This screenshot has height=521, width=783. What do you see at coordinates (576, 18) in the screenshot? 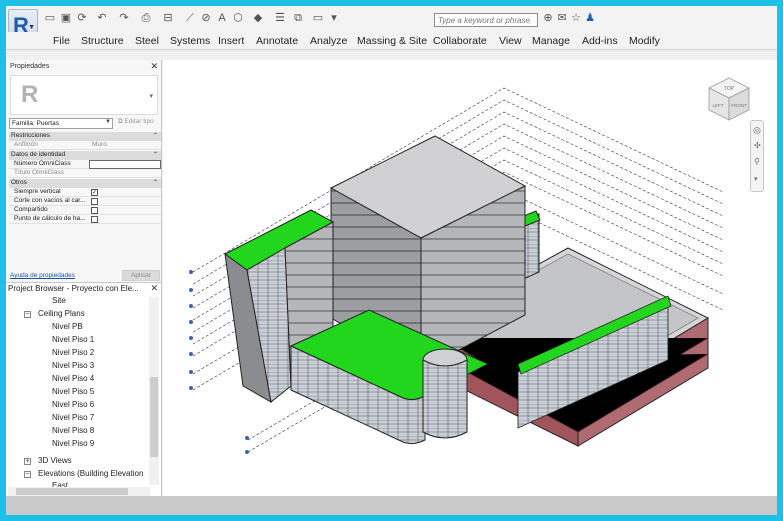
I see `favorites-star-icon: ☆` at bounding box center [576, 18].